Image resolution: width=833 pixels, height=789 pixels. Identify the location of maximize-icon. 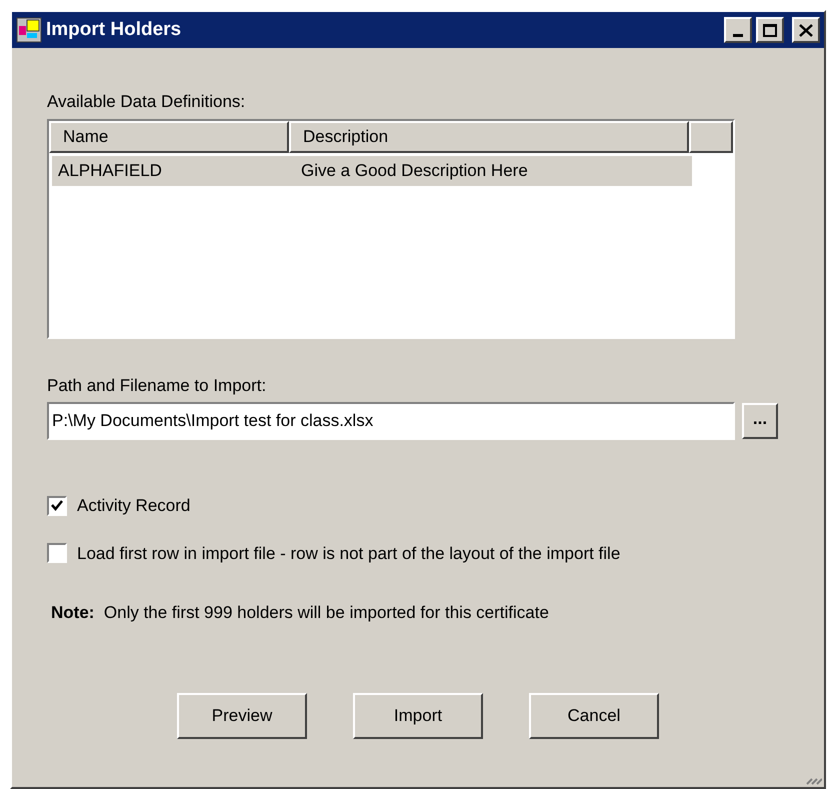
(770, 30).